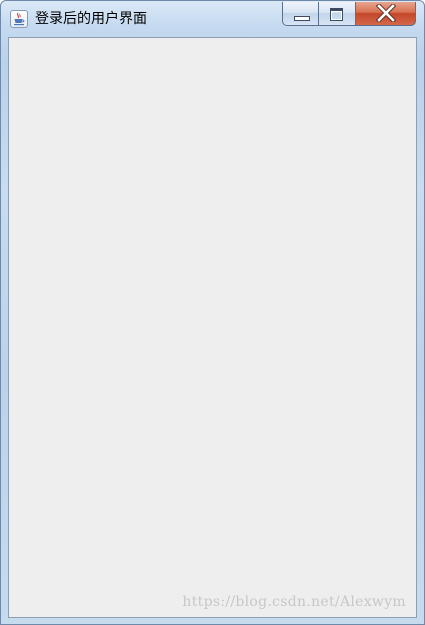 The height and width of the screenshot is (625, 425). What do you see at coordinates (19, 19) in the screenshot?
I see `java-cup-icon` at bounding box center [19, 19].